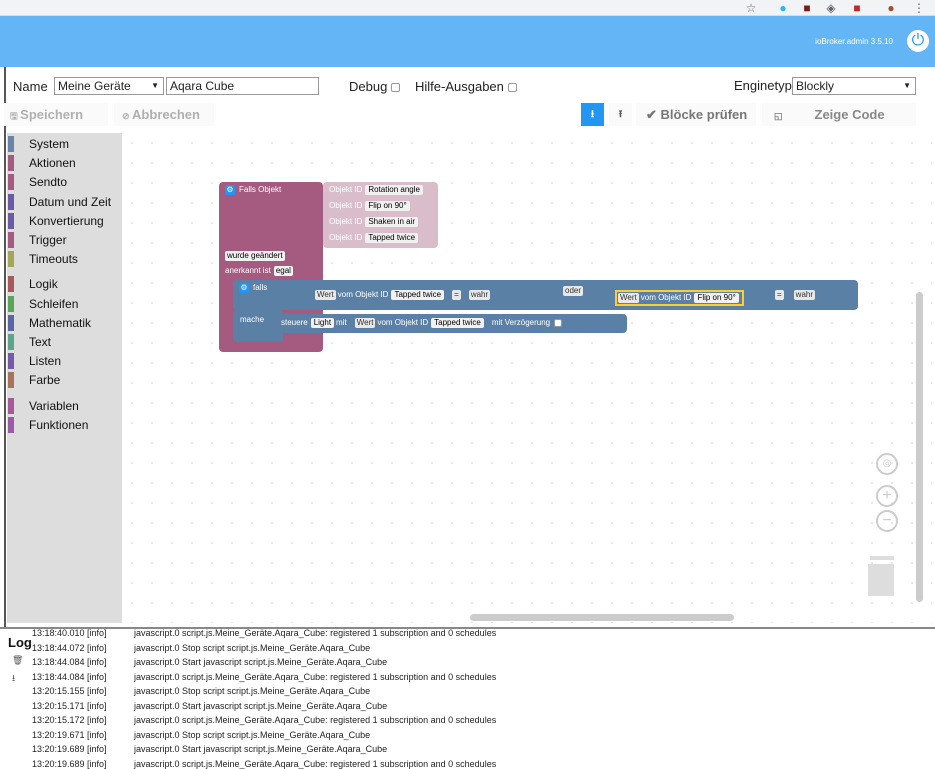 Image resolution: width=935 pixels, height=769 pixels. I want to click on toolbox-category: Variablen, so click(64, 406).